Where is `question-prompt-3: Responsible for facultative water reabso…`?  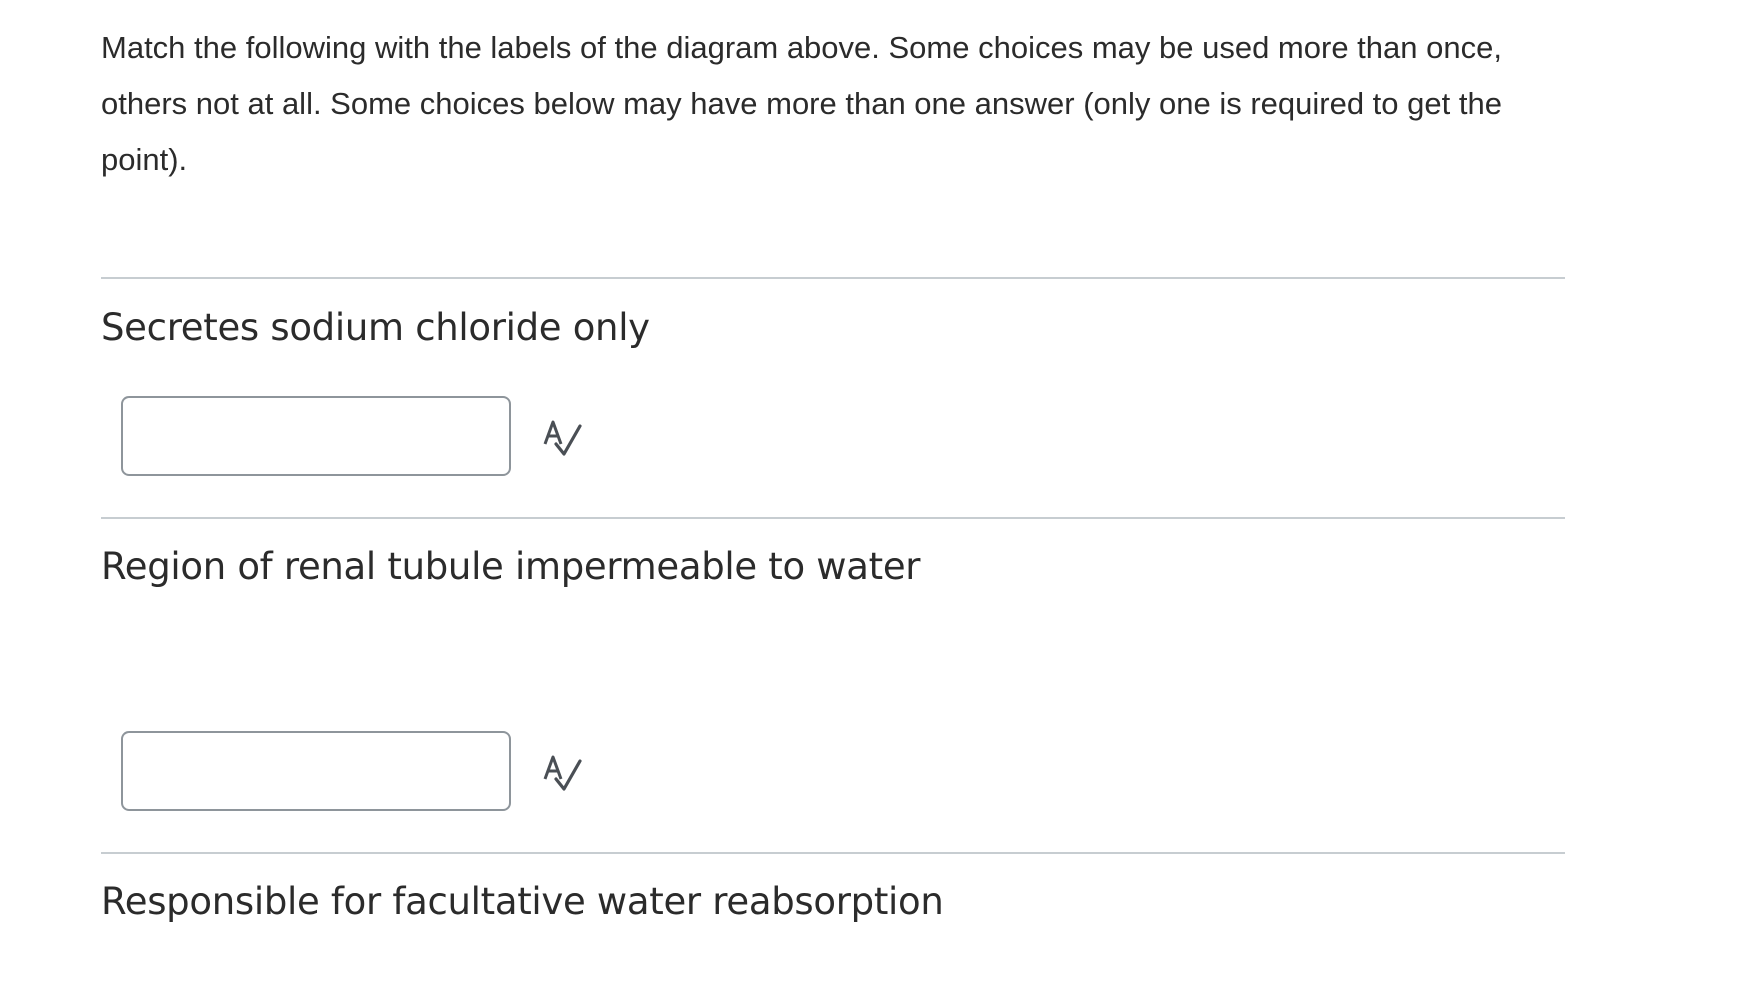 question-prompt-3: Responsible for facultative water reabso… is located at coordinates (522, 901).